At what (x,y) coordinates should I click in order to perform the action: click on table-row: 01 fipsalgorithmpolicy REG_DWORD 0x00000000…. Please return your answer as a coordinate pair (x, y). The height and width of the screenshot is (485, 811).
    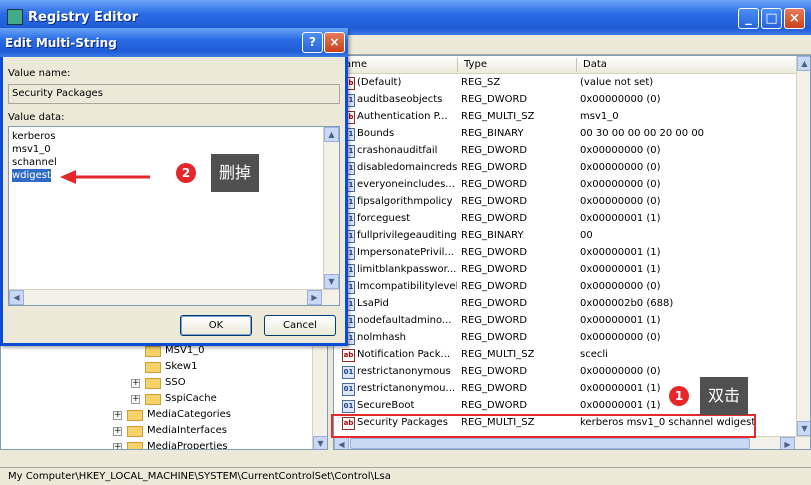
    Looking at the image, I should click on (569, 202).